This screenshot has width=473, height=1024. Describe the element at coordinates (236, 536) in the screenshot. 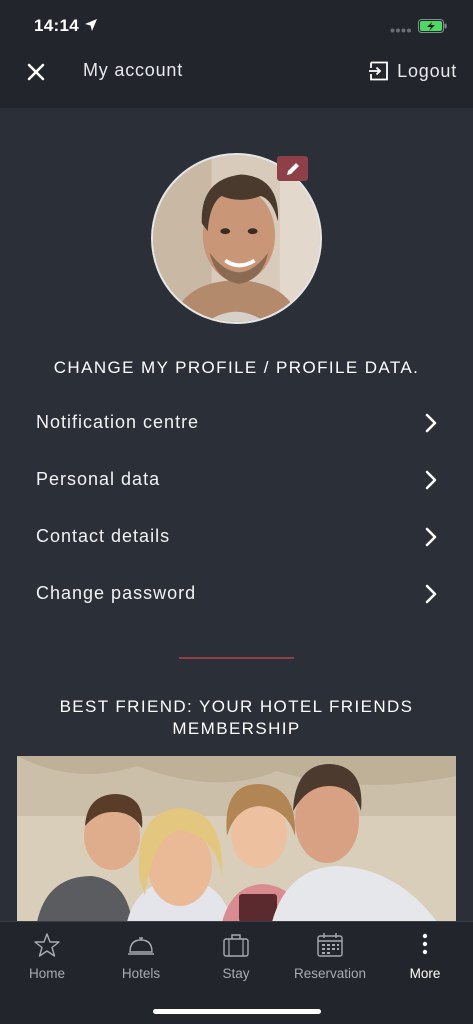

I see `menu-item-contact-details: Contact details` at that location.